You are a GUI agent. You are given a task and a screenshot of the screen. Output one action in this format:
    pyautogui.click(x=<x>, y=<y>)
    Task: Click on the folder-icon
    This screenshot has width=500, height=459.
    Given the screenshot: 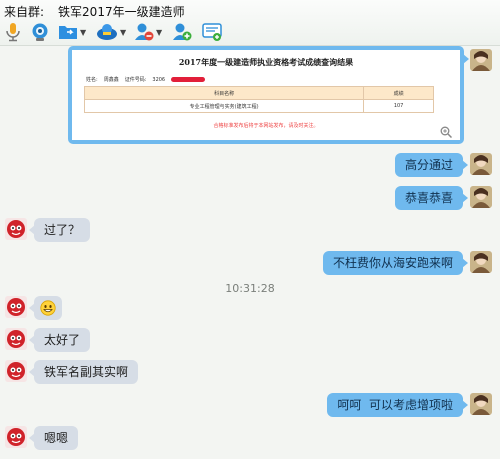 What is the action you would take?
    pyautogui.click(x=68, y=32)
    